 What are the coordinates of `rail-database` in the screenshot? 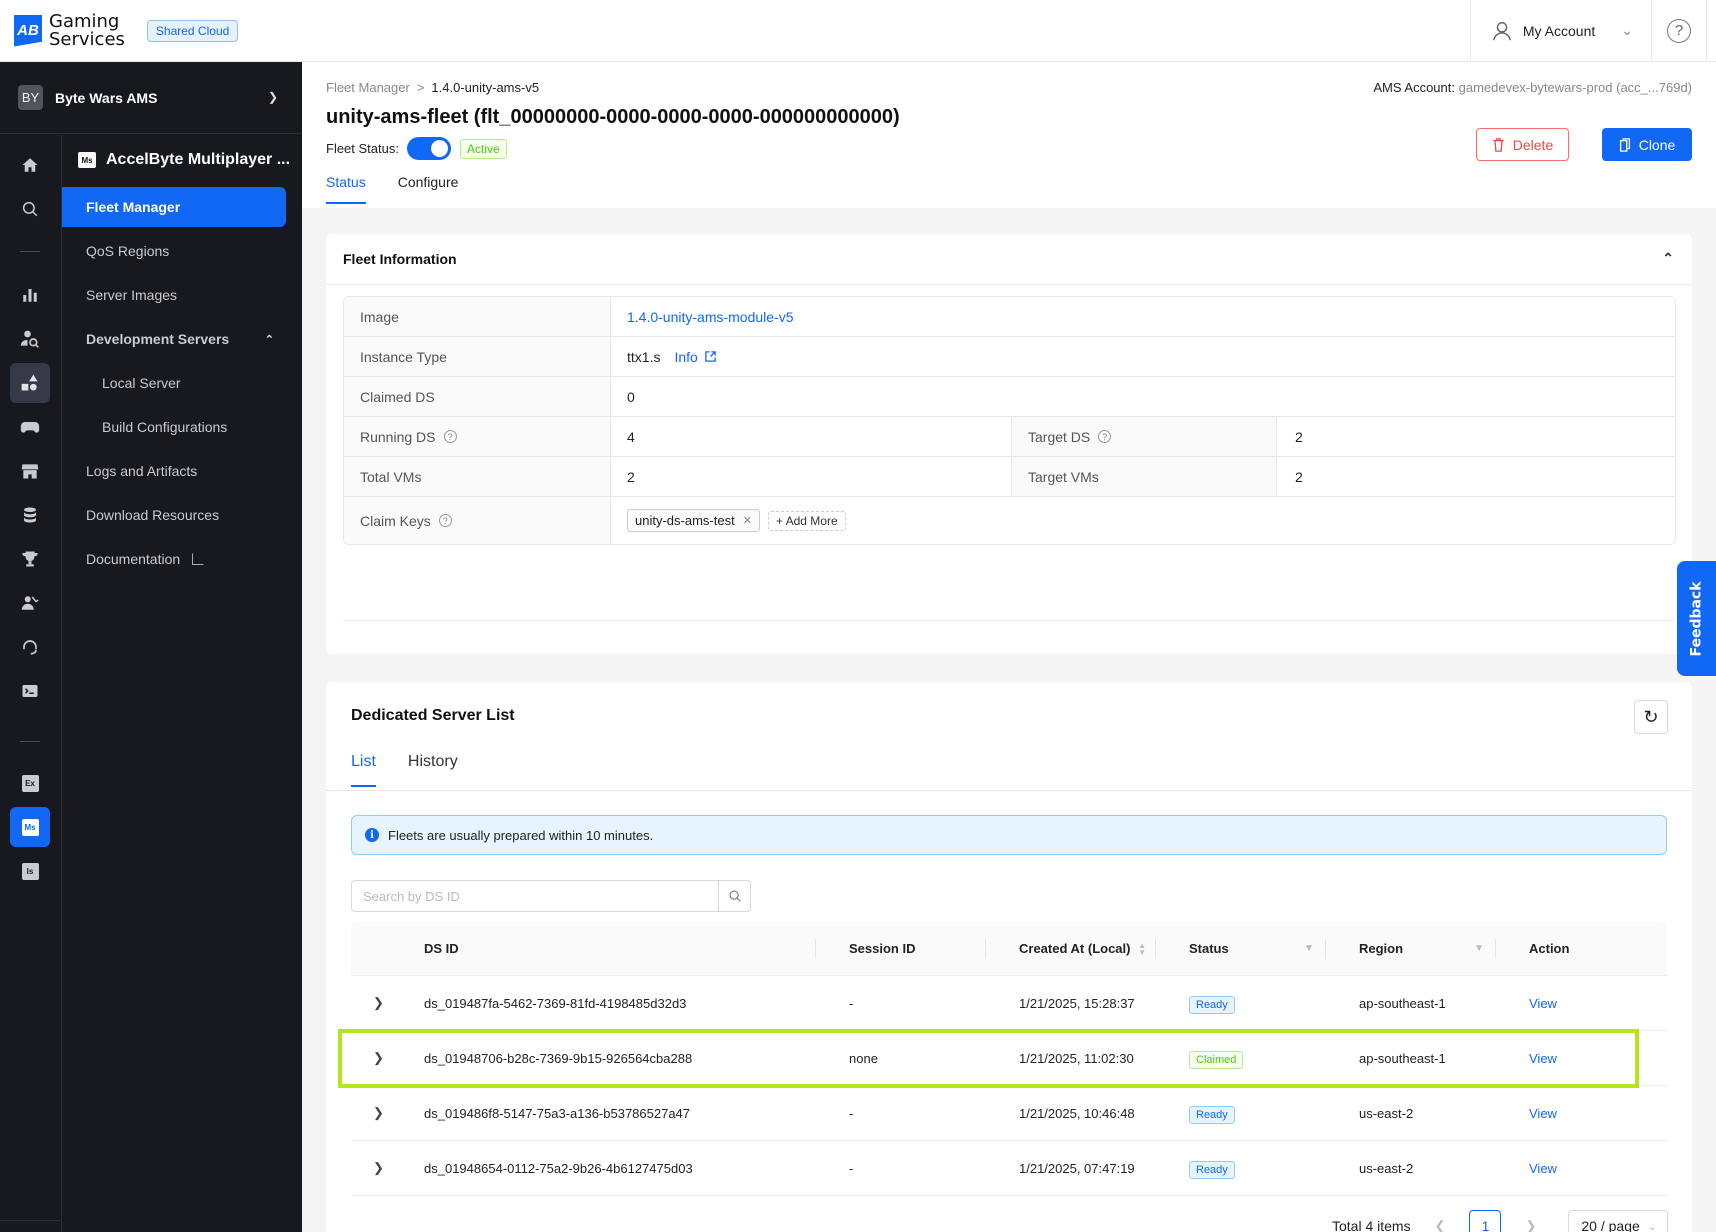 It's located at (30, 515).